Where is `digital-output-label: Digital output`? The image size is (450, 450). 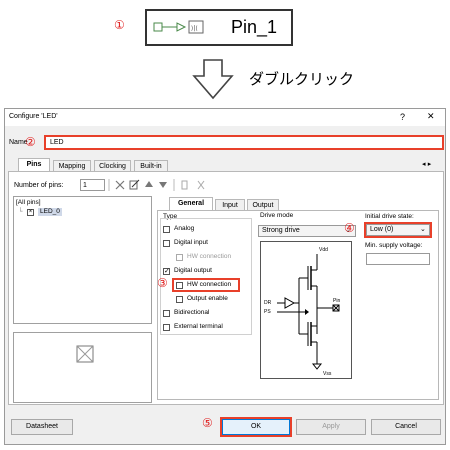
digital-output-label: Digital output is located at coordinates (193, 270).